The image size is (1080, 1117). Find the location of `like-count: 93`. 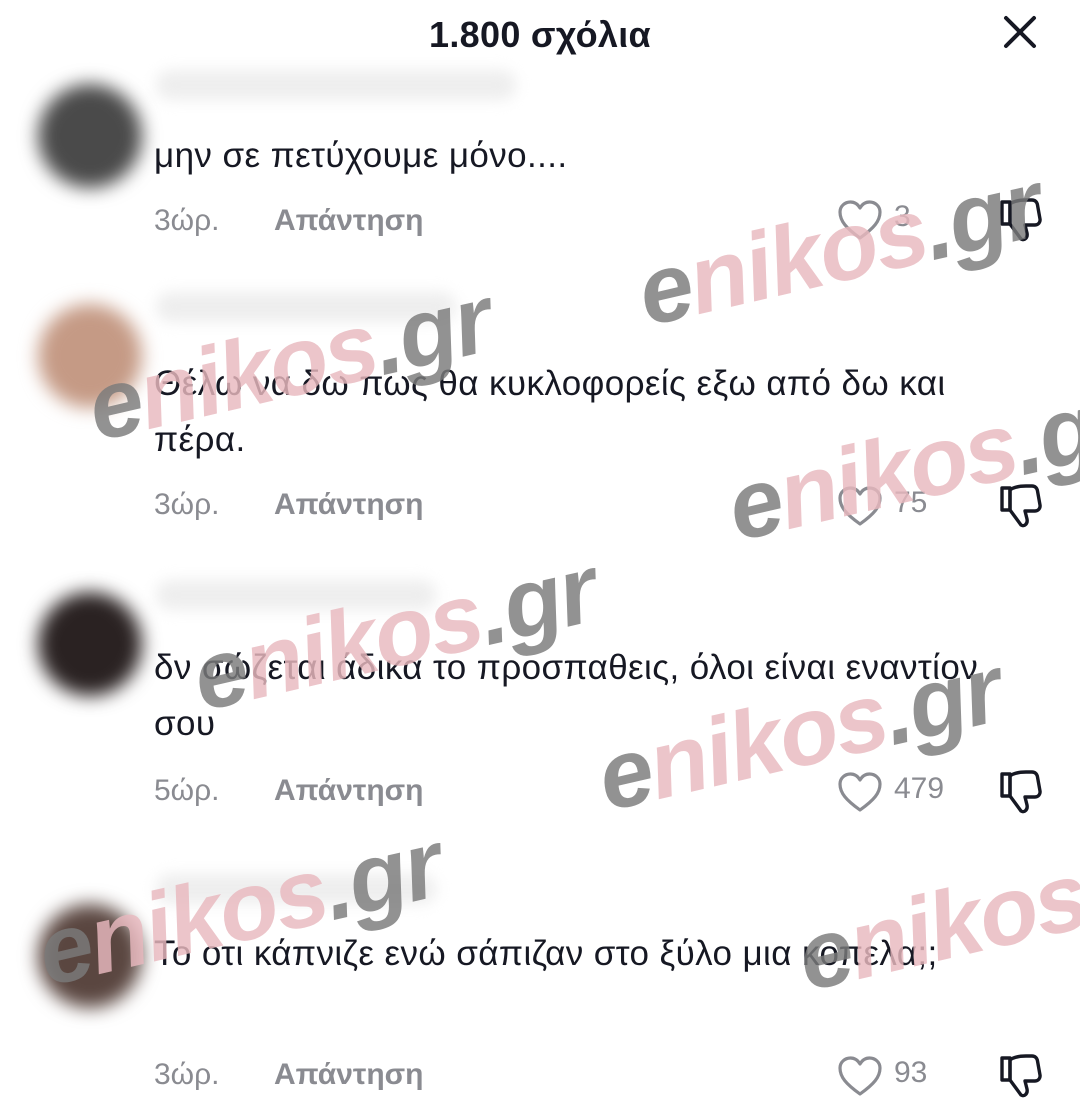

like-count: 93 is located at coordinates (911, 1072).